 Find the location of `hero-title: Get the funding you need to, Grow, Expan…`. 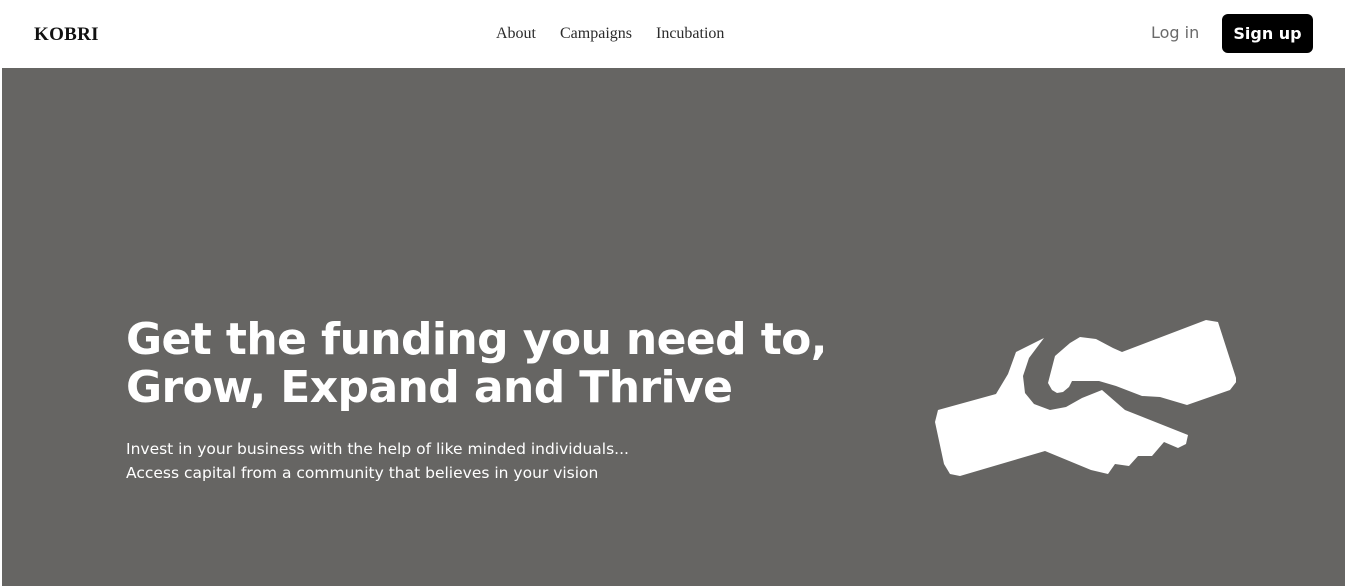

hero-title: Get the funding you need to, Grow, Expan… is located at coordinates (506, 364).